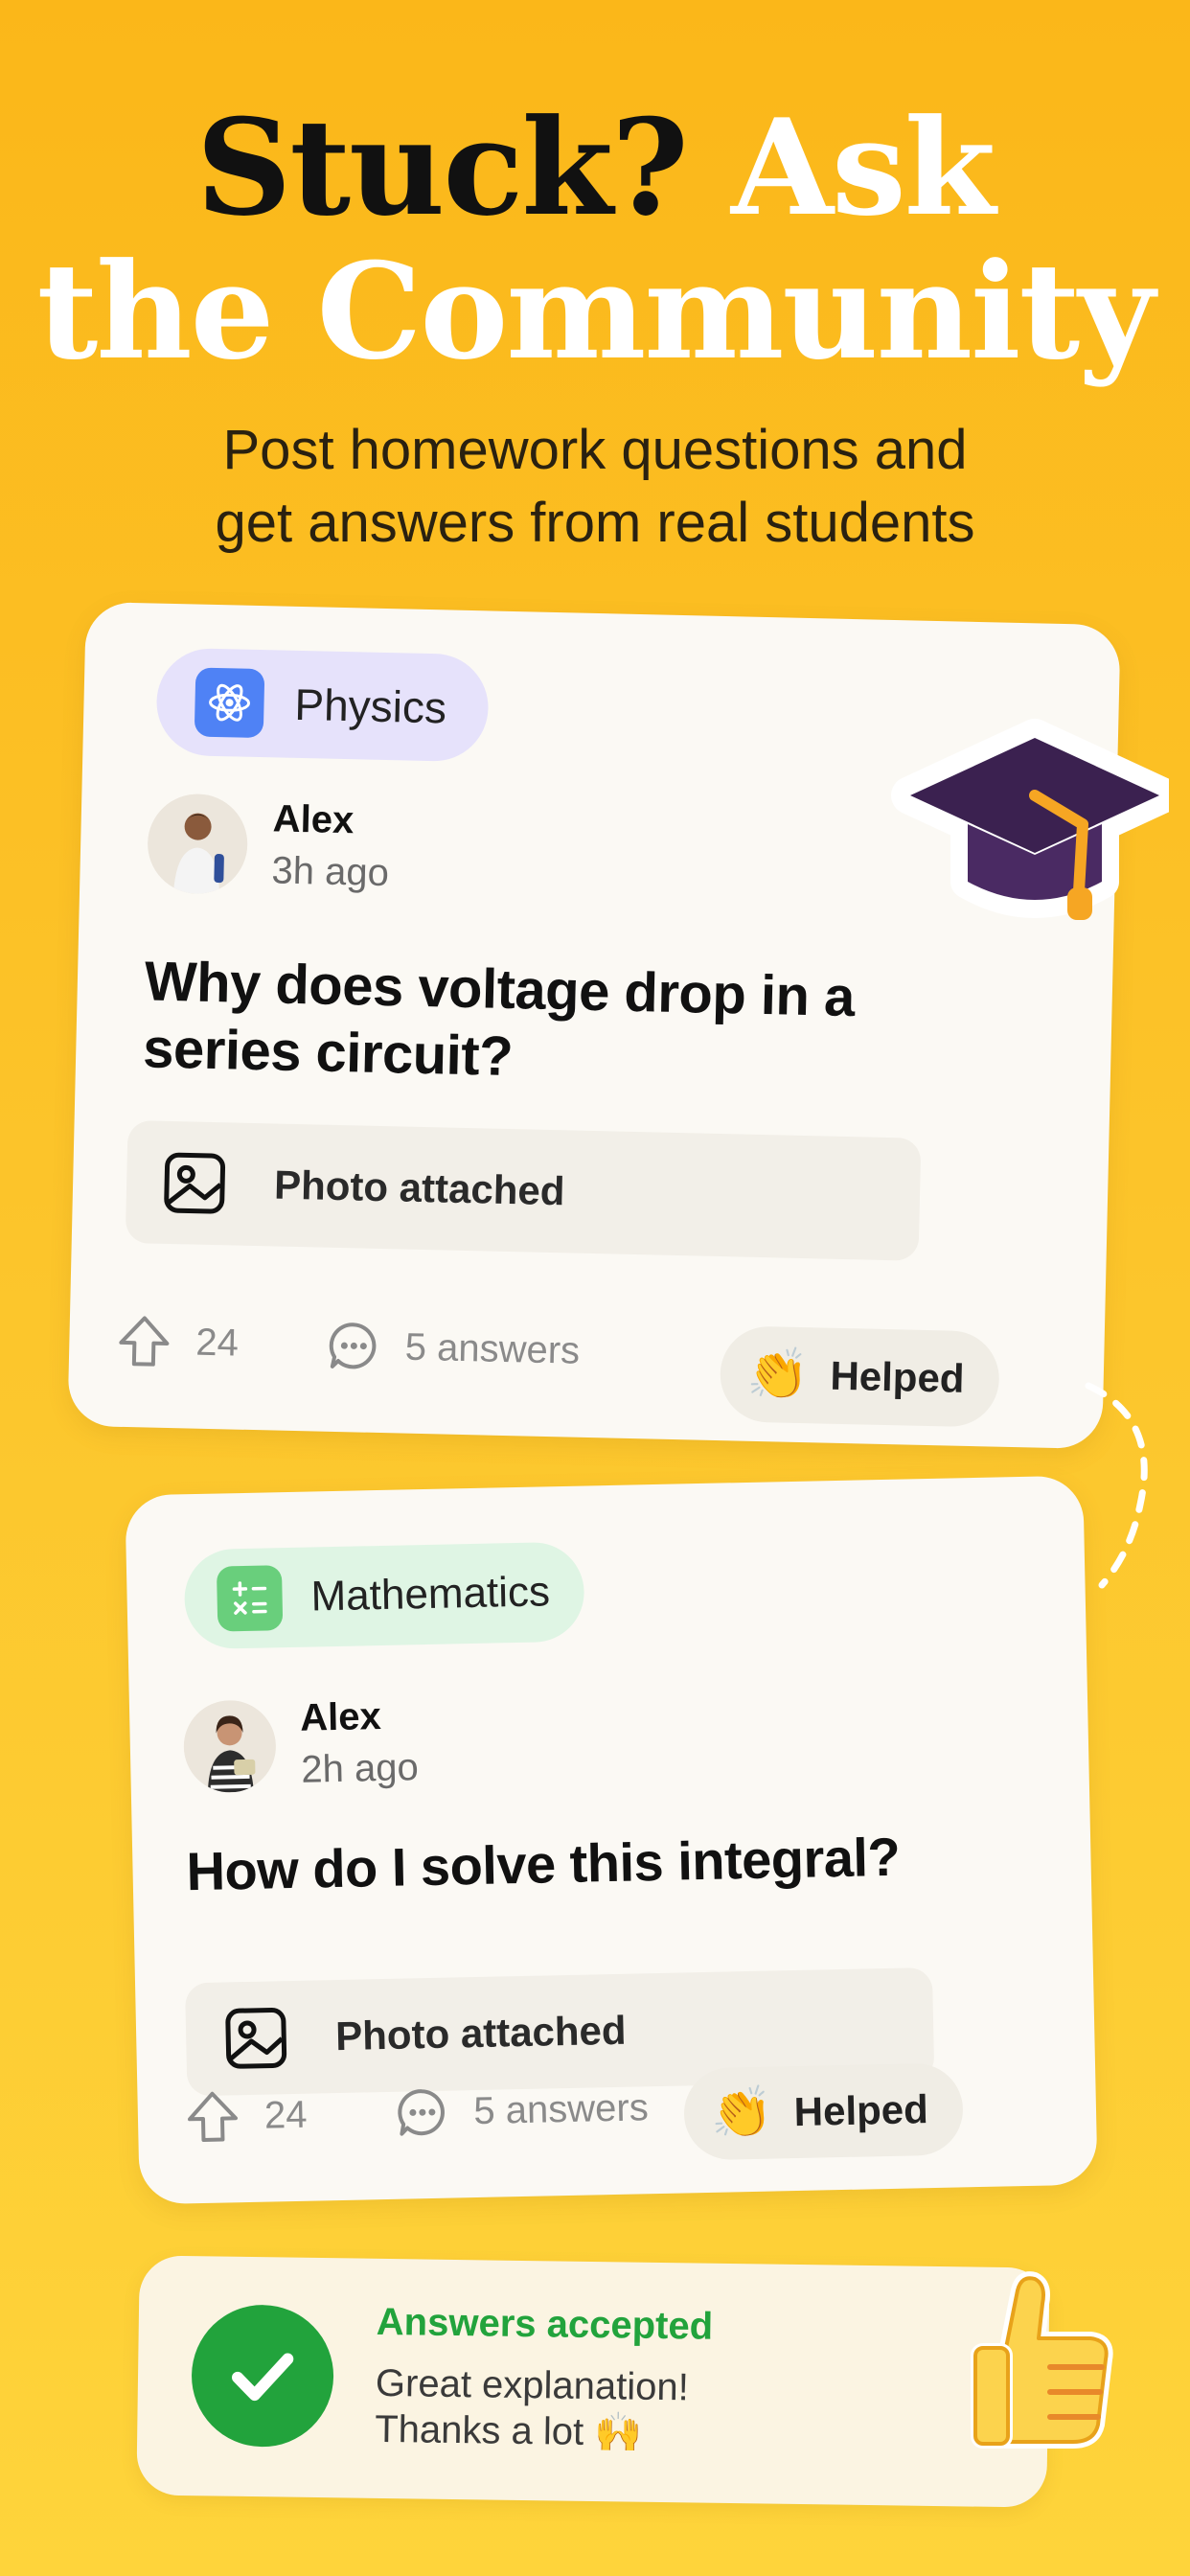 Image resolution: width=1190 pixels, height=2576 pixels. I want to click on subject-label: Physics, so click(370, 705).